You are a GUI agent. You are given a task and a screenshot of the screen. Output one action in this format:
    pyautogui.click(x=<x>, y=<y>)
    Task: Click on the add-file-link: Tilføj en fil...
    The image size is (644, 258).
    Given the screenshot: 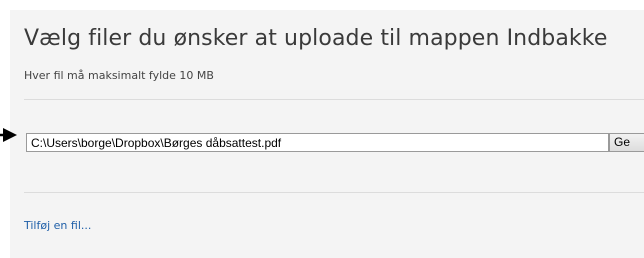 What is the action you would take?
    pyautogui.click(x=57, y=225)
    